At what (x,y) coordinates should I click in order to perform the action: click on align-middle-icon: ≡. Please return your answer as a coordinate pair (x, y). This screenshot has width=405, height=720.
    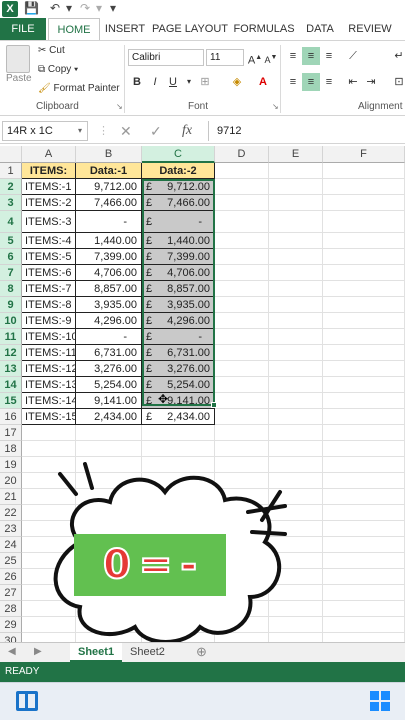
    Looking at the image, I should click on (311, 56).